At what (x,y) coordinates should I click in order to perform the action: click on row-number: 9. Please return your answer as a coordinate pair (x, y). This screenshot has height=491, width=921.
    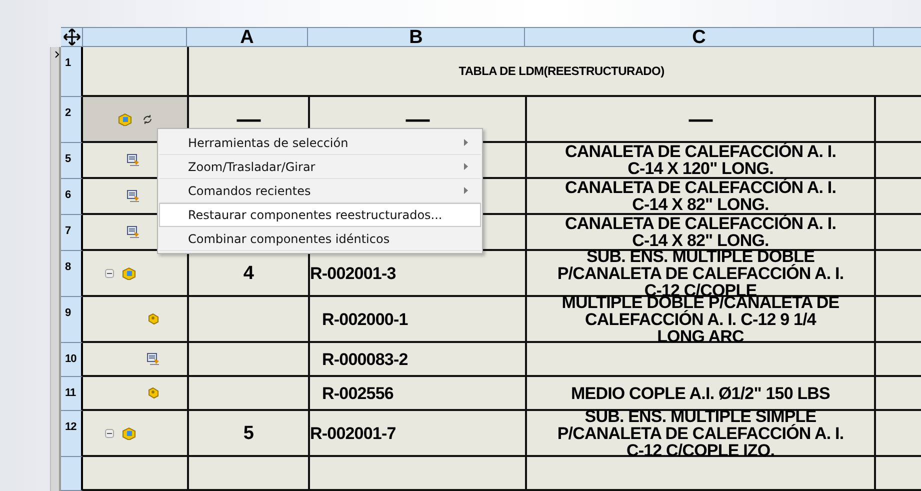
    Looking at the image, I should click on (72, 320).